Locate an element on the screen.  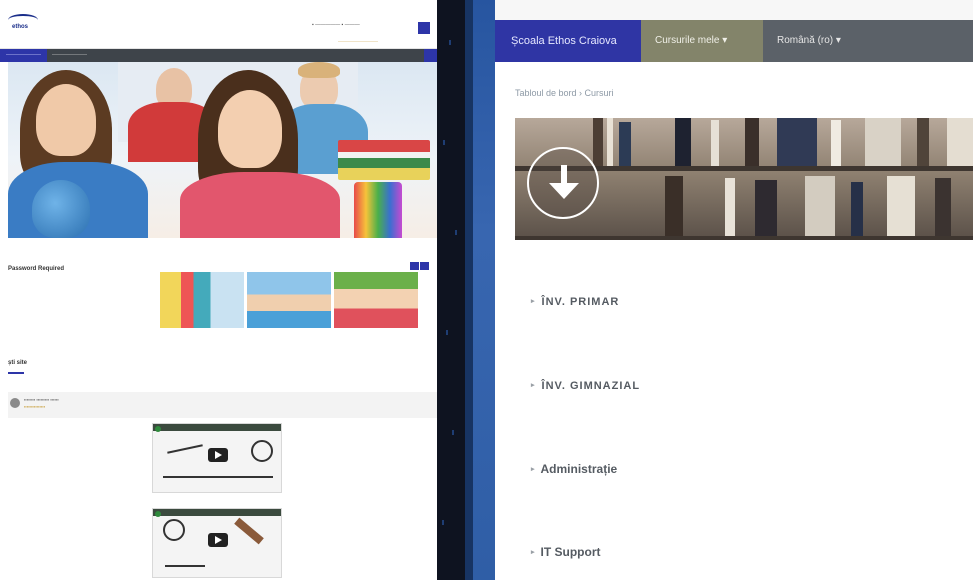
site-news-title: ști site is located at coordinates (18, 363).